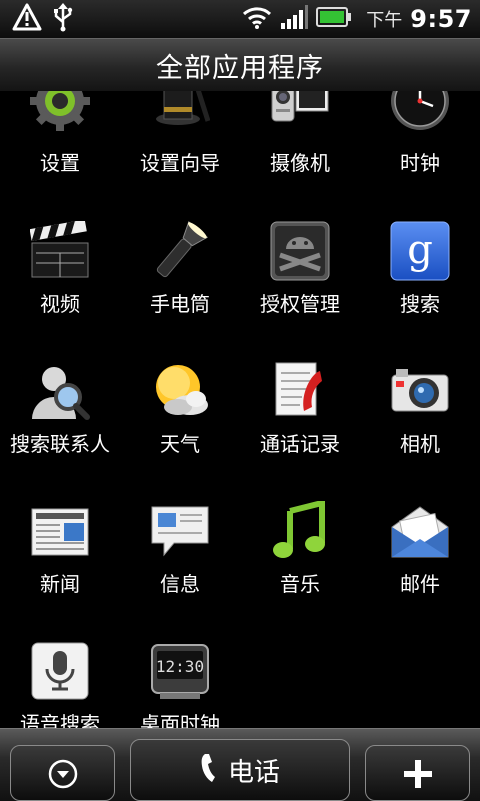 This screenshot has height=801, width=480. What do you see at coordinates (60, 391) in the screenshot?
I see `people-search-icon` at bounding box center [60, 391].